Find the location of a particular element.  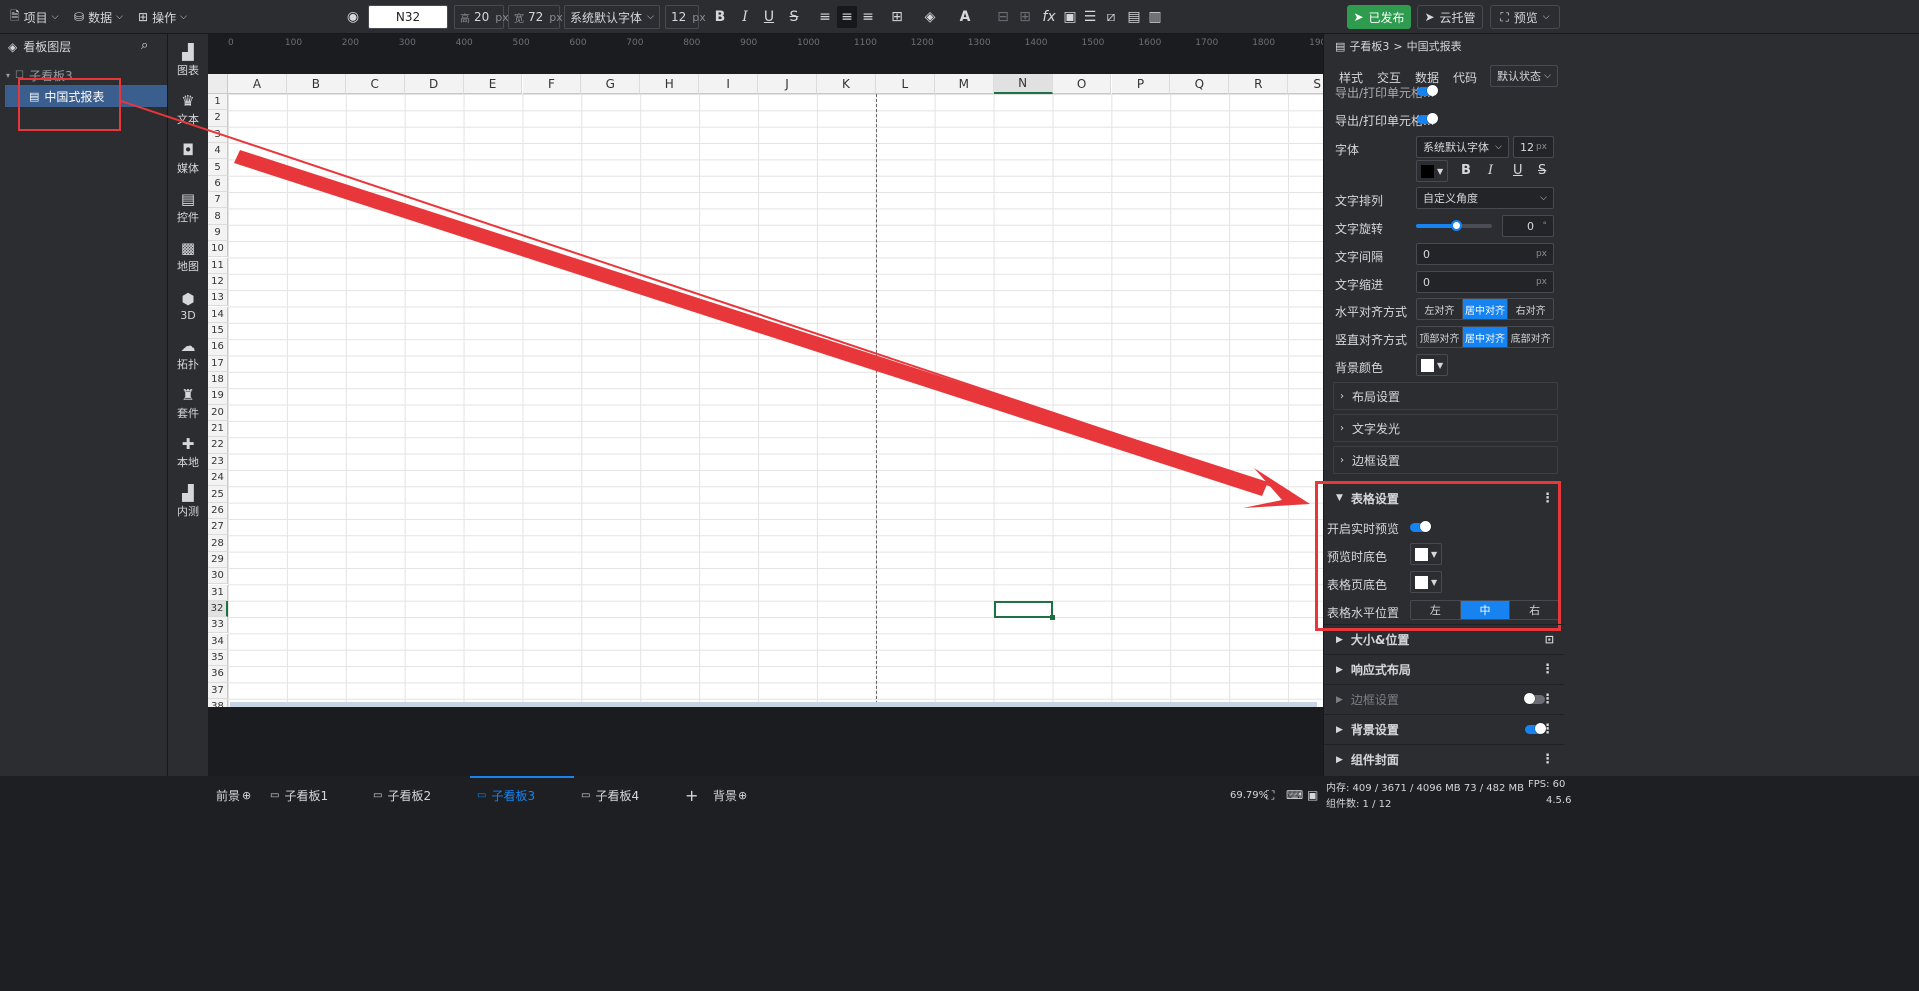

strikethrough-icon: S is located at coordinates (1542, 170).